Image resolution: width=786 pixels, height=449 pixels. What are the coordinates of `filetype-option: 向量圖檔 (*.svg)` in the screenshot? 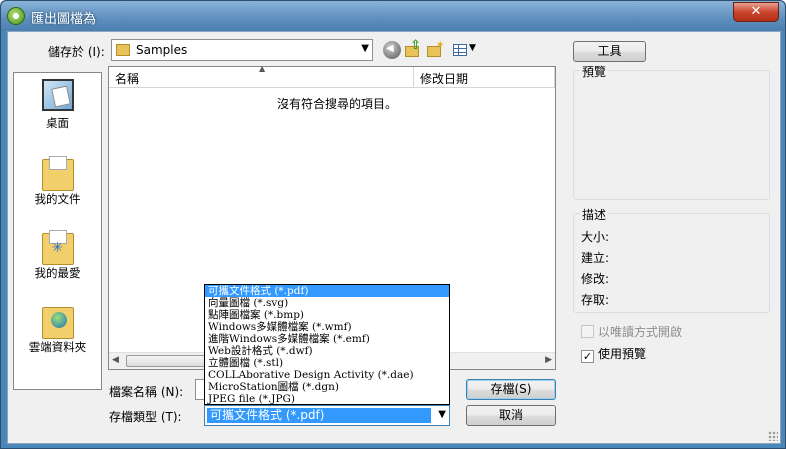 It's located at (327, 303).